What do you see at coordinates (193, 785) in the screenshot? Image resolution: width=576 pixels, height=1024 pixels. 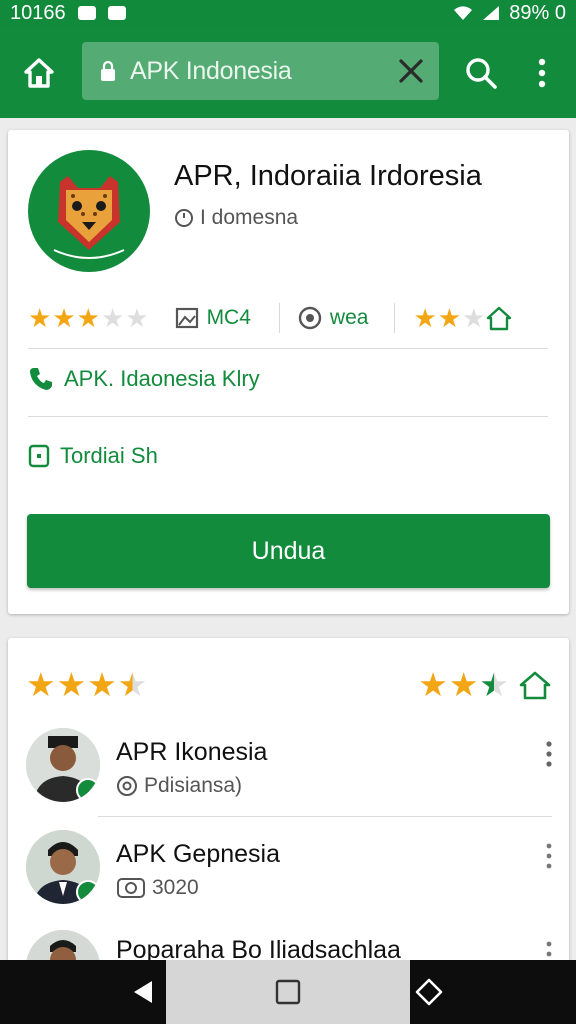 I see `item-subtitle-text: Pdisiansa)` at bounding box center [193, 785].